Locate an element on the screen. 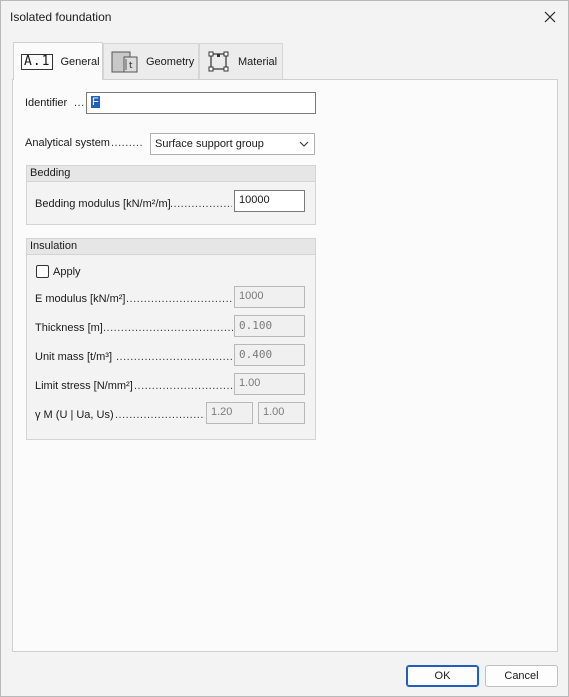 The image size is (569, 697). close-button is located at coordinates (550, 17).